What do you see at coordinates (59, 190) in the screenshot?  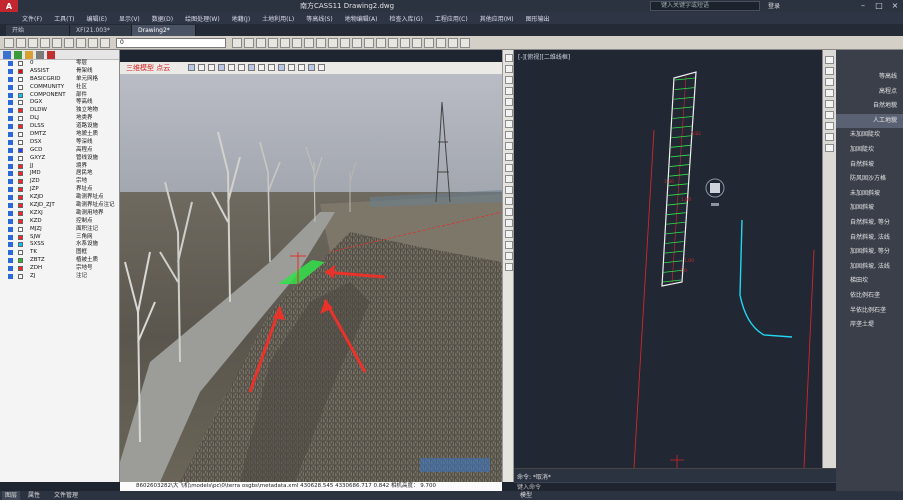 I see `layer-row: JZP 界址点` at bounding box center [59, 190].